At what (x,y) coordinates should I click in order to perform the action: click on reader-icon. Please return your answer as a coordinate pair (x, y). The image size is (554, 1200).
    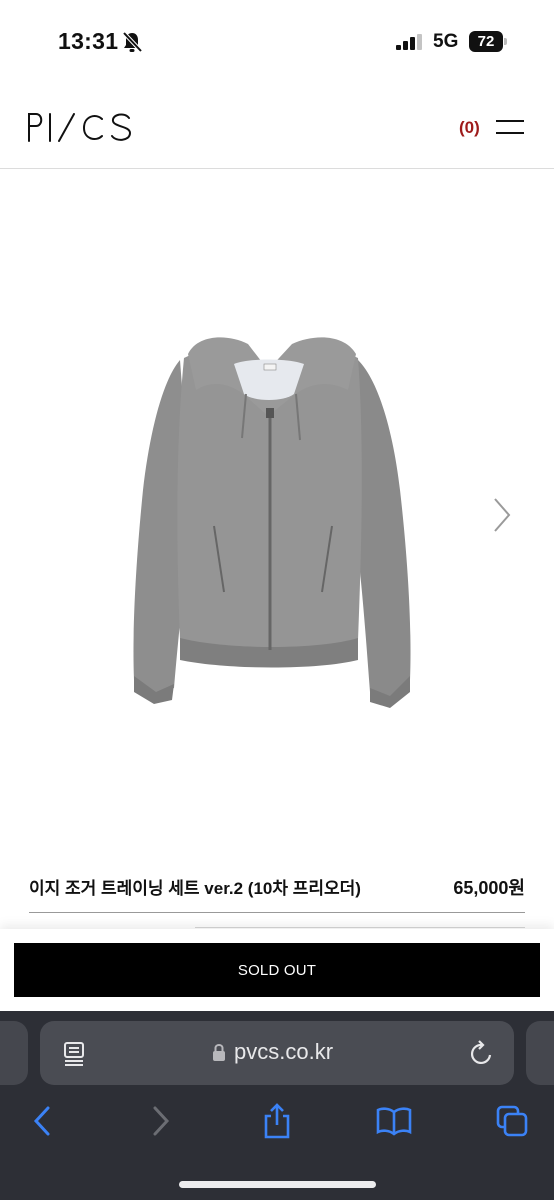
    Looking at the image, I should click on (74, 1054).